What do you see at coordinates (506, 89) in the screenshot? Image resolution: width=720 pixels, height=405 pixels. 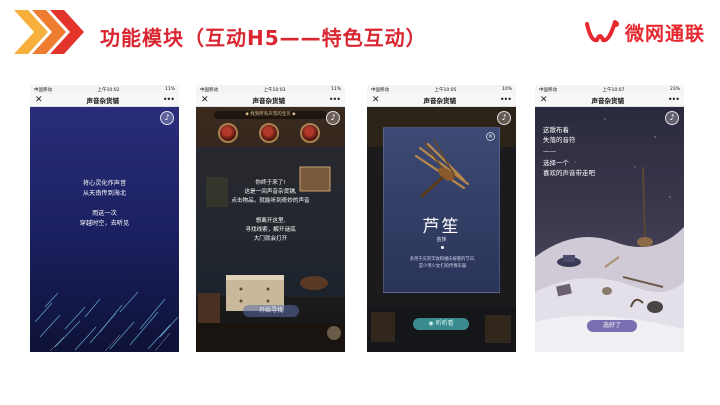 I see `battery-label: 10%` at bounding box center [506, 89].